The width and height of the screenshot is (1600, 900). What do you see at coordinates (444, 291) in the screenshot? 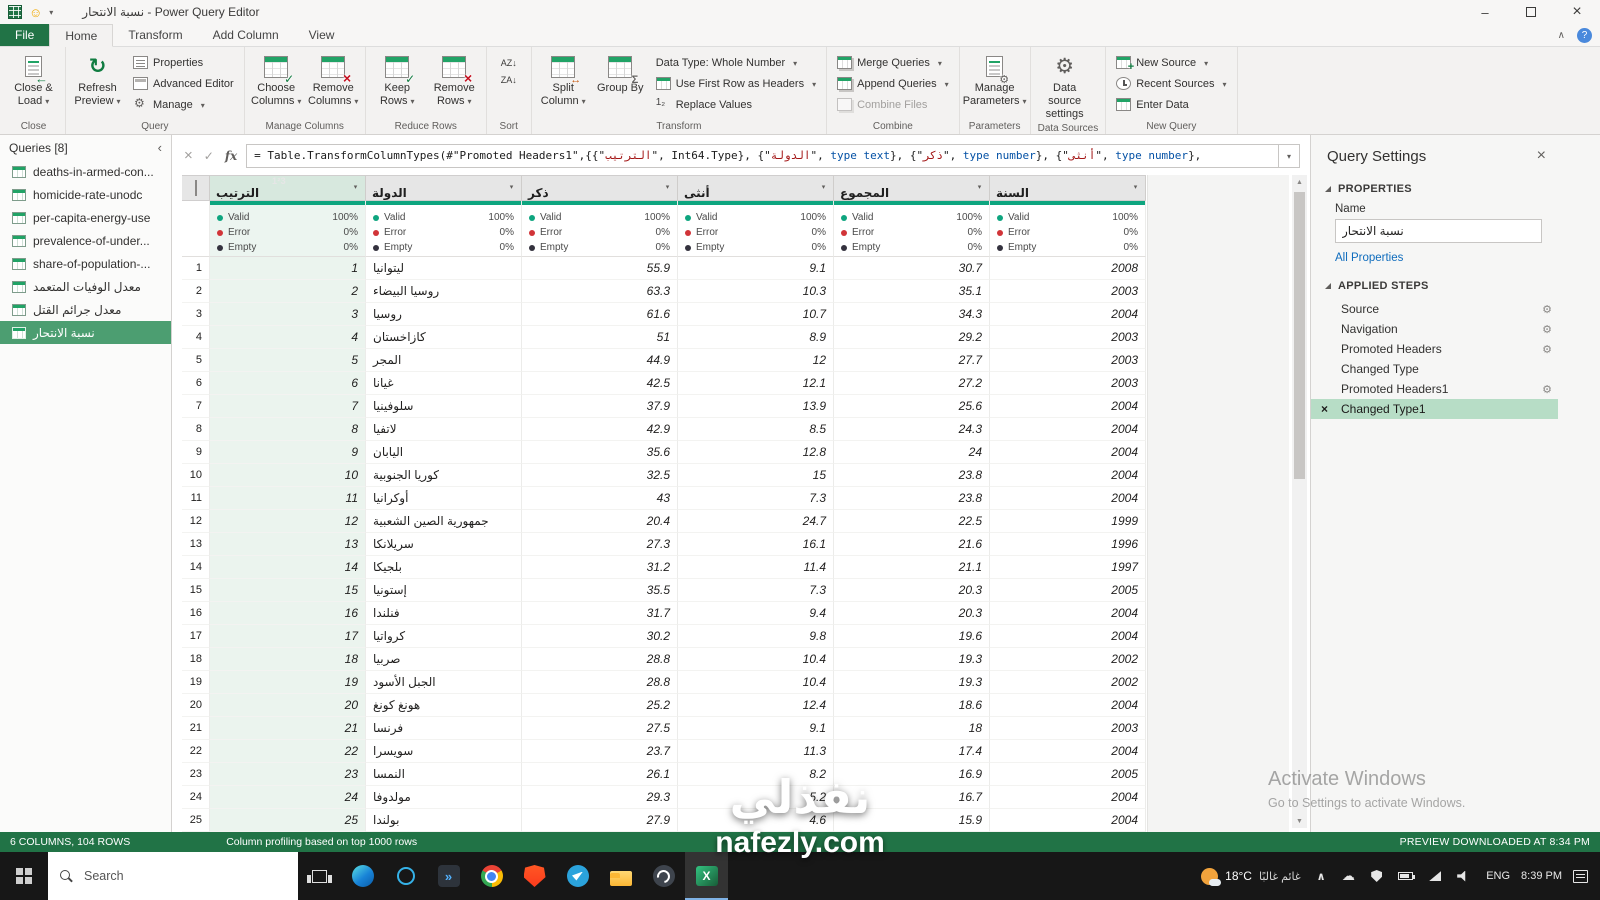
I see `cell: روسيا البيضاء` at bounding box center [444, 291].